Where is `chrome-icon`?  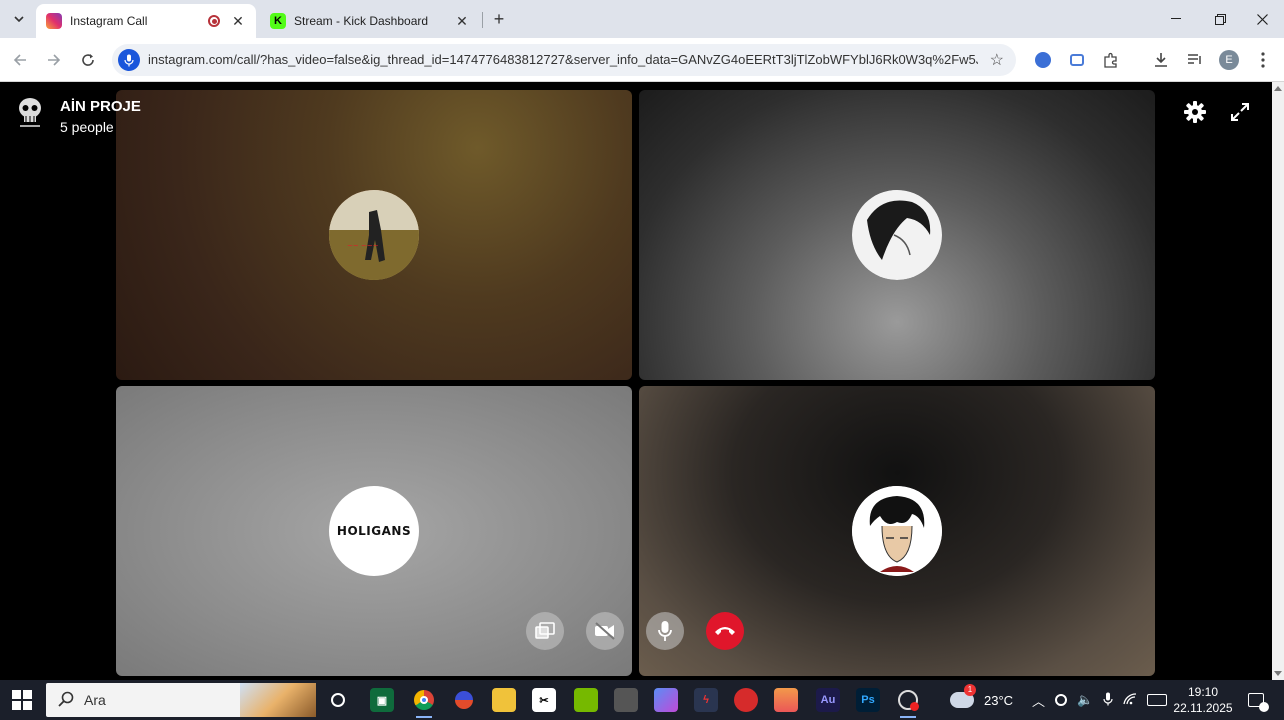
chrome-icon is located at coordinates (424, 703).